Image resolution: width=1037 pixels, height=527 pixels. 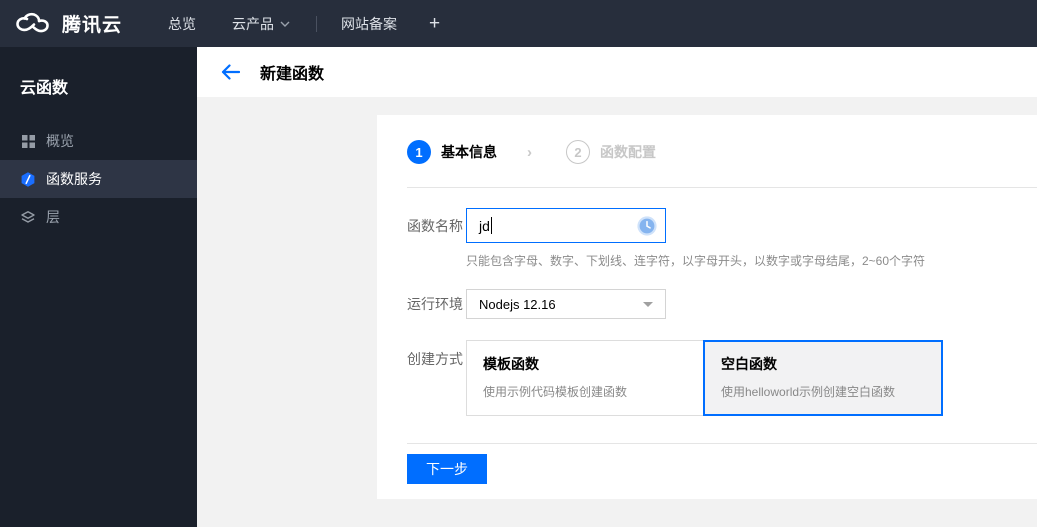 I want to click on back-button, so click(x=230, y=72).